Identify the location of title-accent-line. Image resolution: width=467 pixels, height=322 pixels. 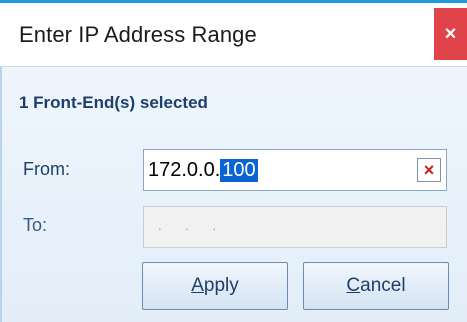
(233, 1).